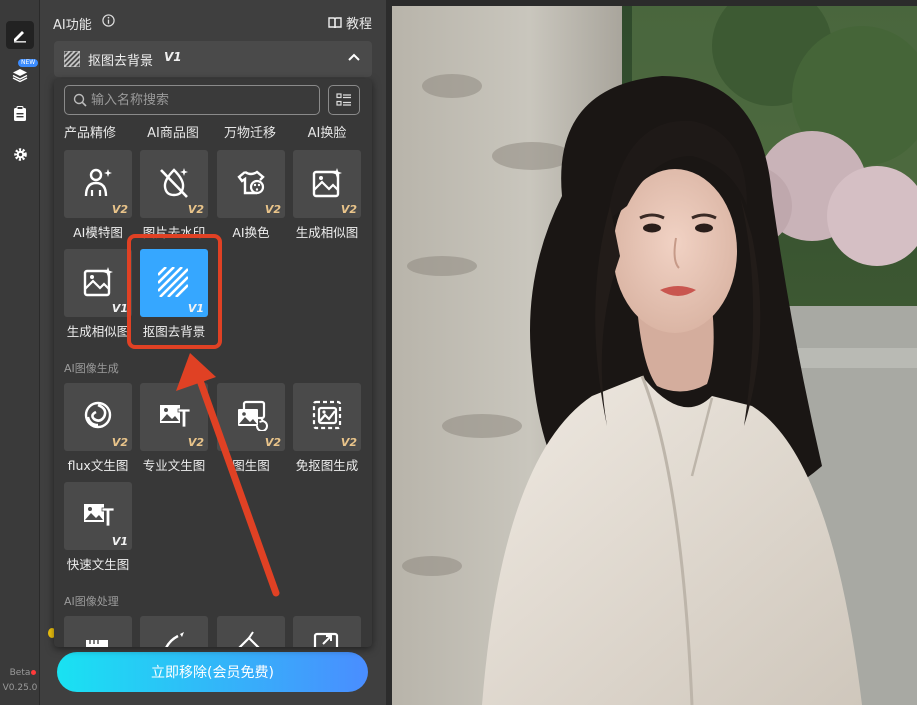 The width and height of the screenshot is (917, 705). What do you see at coordinates (72, 59) in the screenshot?
I see `stripes-icon` at bounding box center [72, 59].